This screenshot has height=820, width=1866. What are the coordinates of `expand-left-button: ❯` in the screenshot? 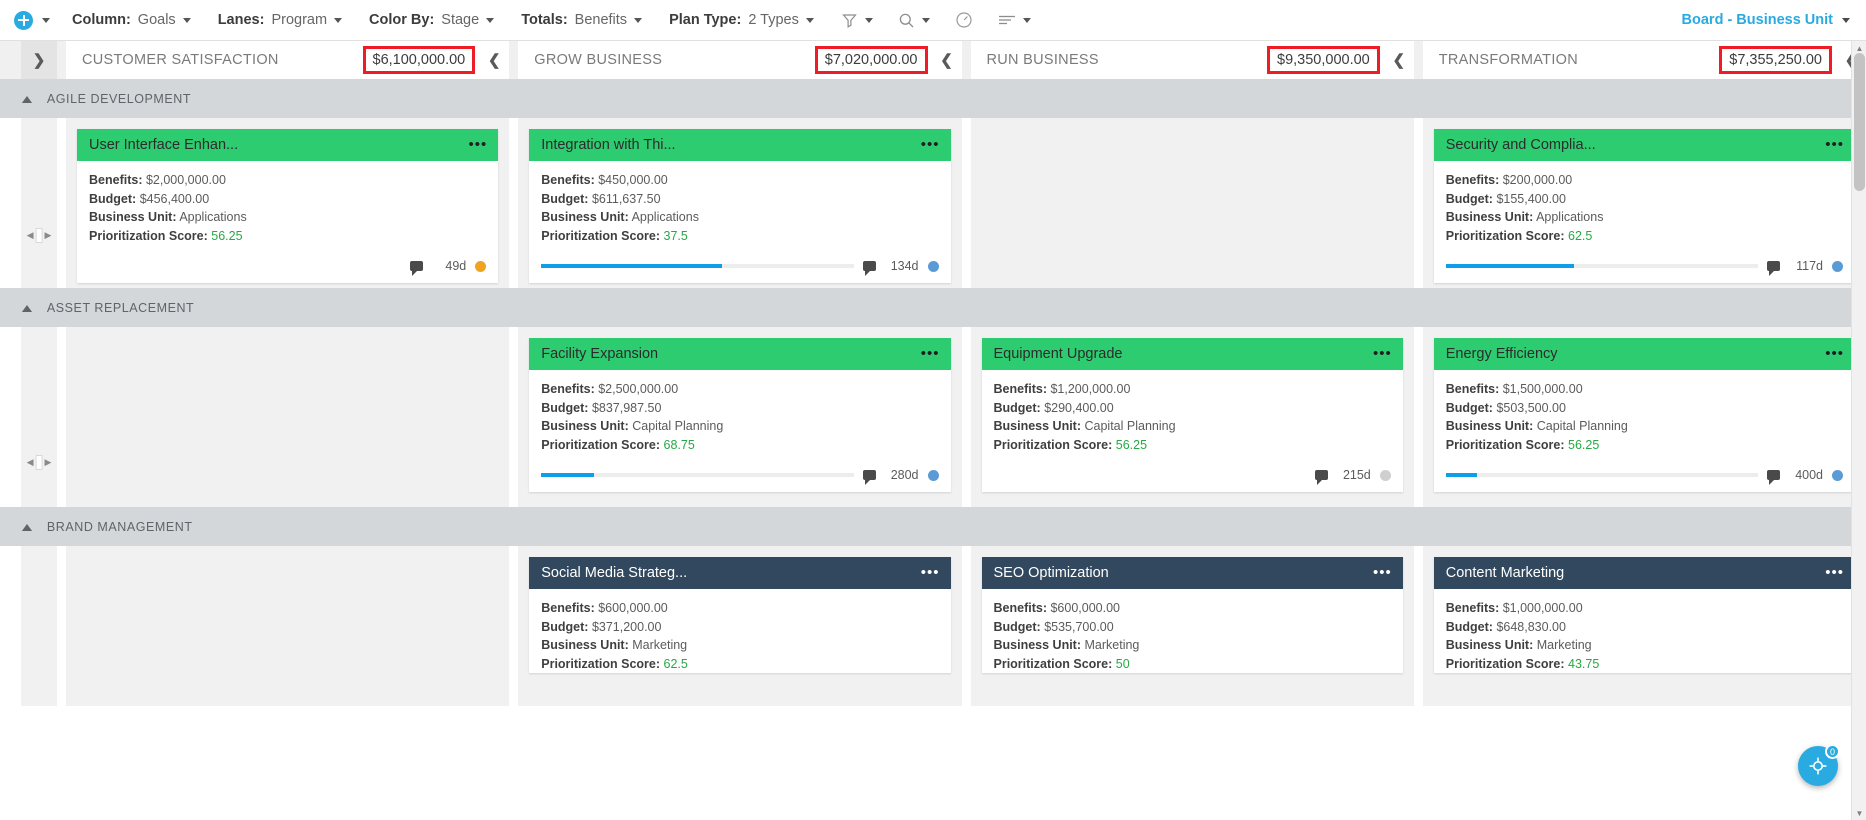 It's located at (39, 60).